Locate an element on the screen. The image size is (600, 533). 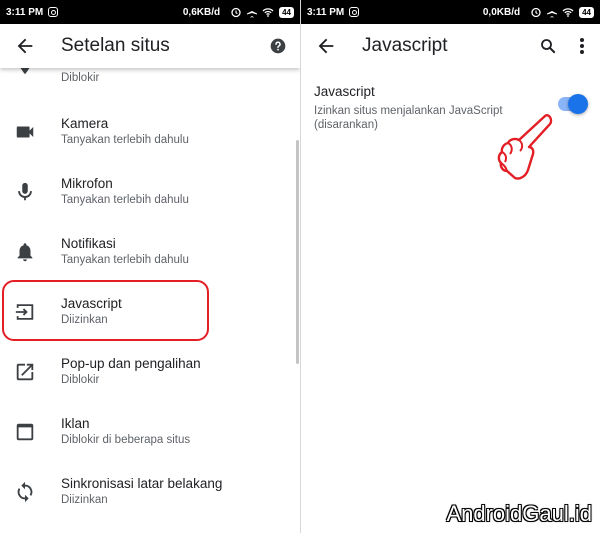
list-item-camera: Kamera Tanyakan terlebih dahulu is located at coordinates (150, 138).